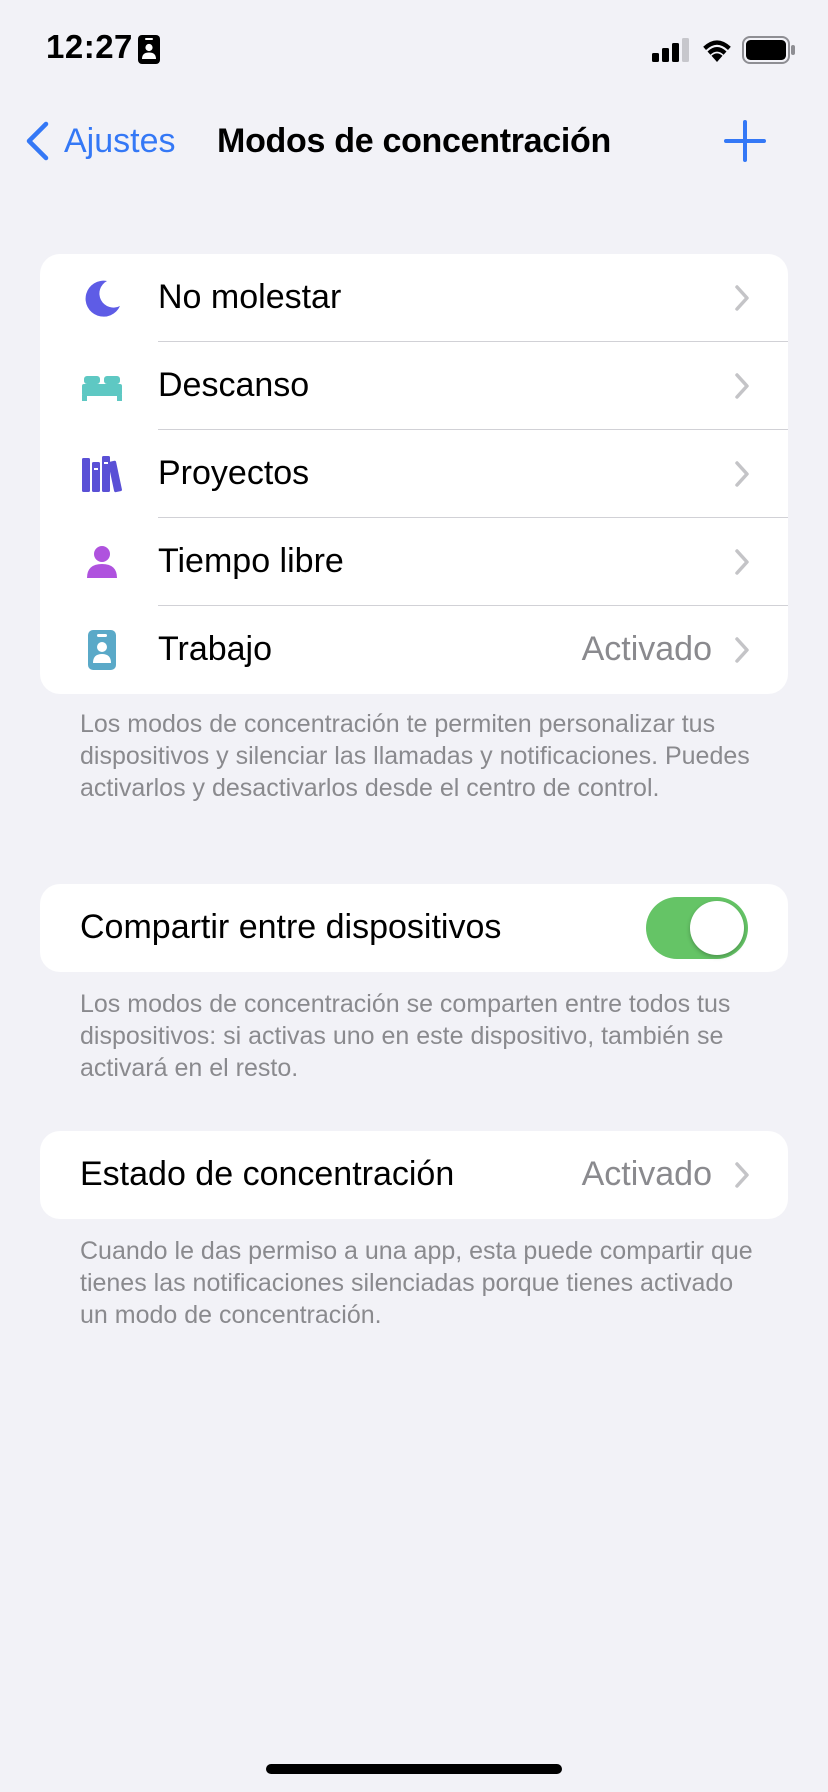 The width and height of the screenshot is (828, 1792). I want to click on focus-status-label: Estado de concentración, so click(267, 1174).